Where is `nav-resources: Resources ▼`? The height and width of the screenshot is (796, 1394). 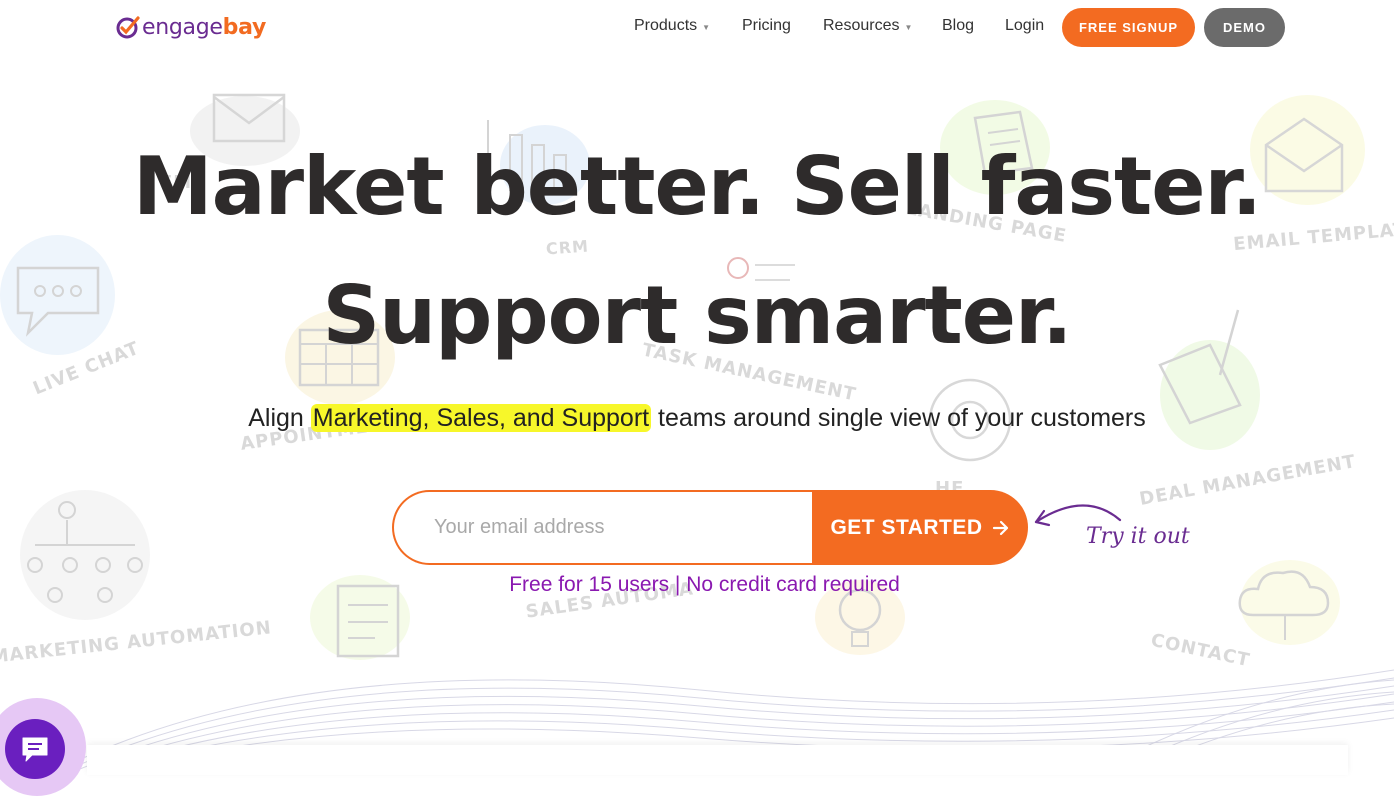
nav-resources: Resources ▼ is located at coordinates (867, 26).